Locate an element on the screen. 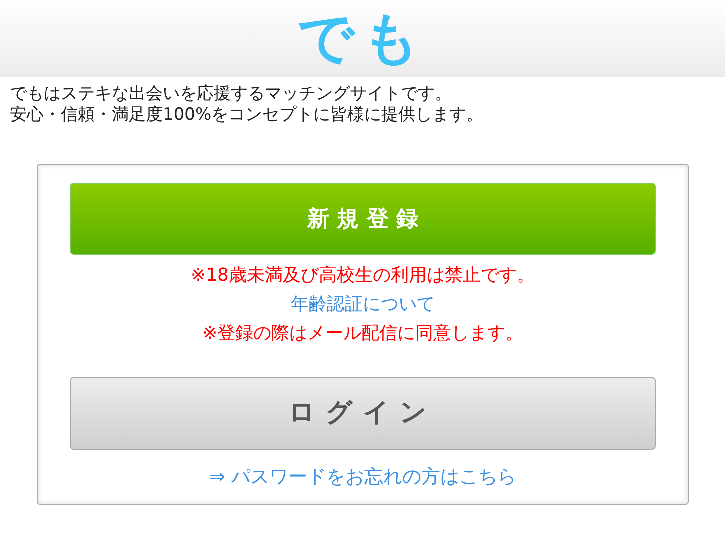 This screenshot has height=536, width=725. login-button: ログイン is located at coordinates (363, 413).